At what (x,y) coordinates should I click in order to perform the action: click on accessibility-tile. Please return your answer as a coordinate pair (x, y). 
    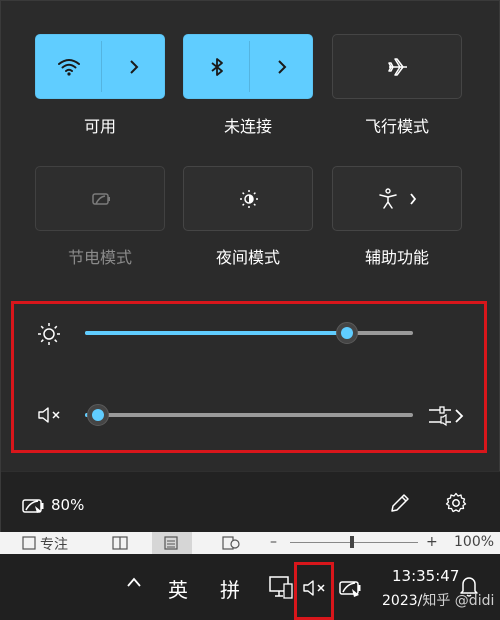
    Looking at the image, I should click on (397, 198).